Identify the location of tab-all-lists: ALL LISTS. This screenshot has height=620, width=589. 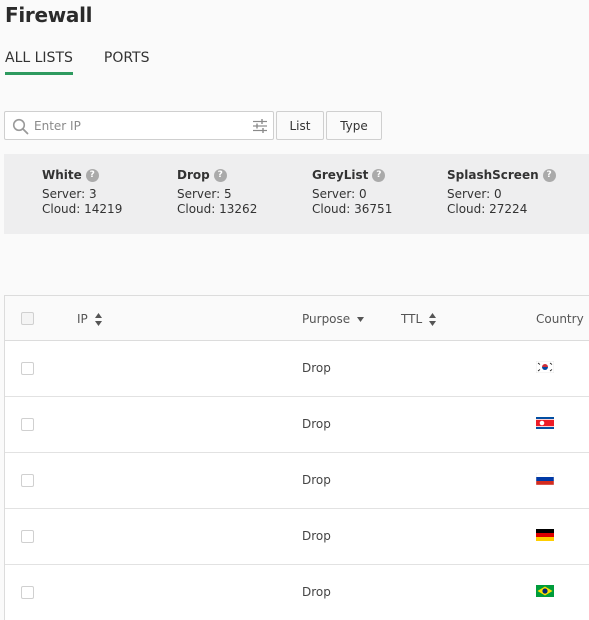
(39, 62).